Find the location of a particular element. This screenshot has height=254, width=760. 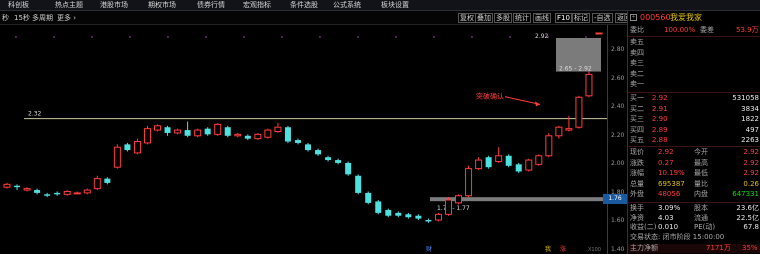

range-label: 2.65 - 2.92 is located at coordinates (575, 69).